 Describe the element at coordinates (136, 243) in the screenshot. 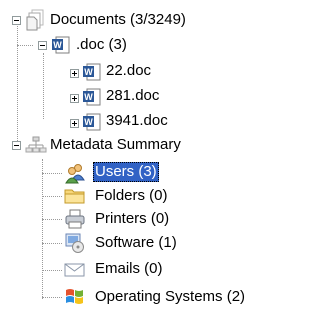

I see `metadata-item-software: Software (1)` at that location.